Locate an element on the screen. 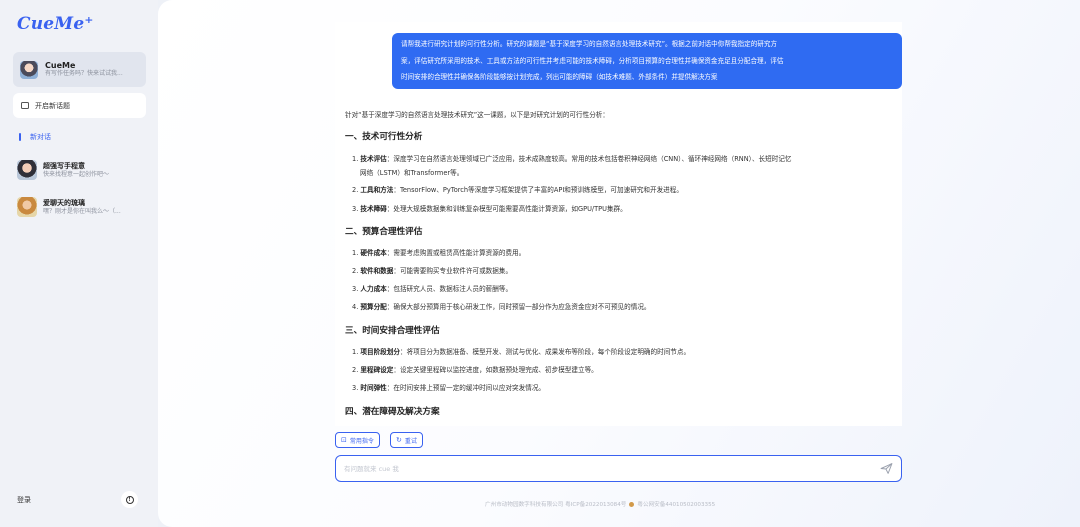 This screenshot has width=1080, height=527. info-button: ! is located at coordinates (129, 499).